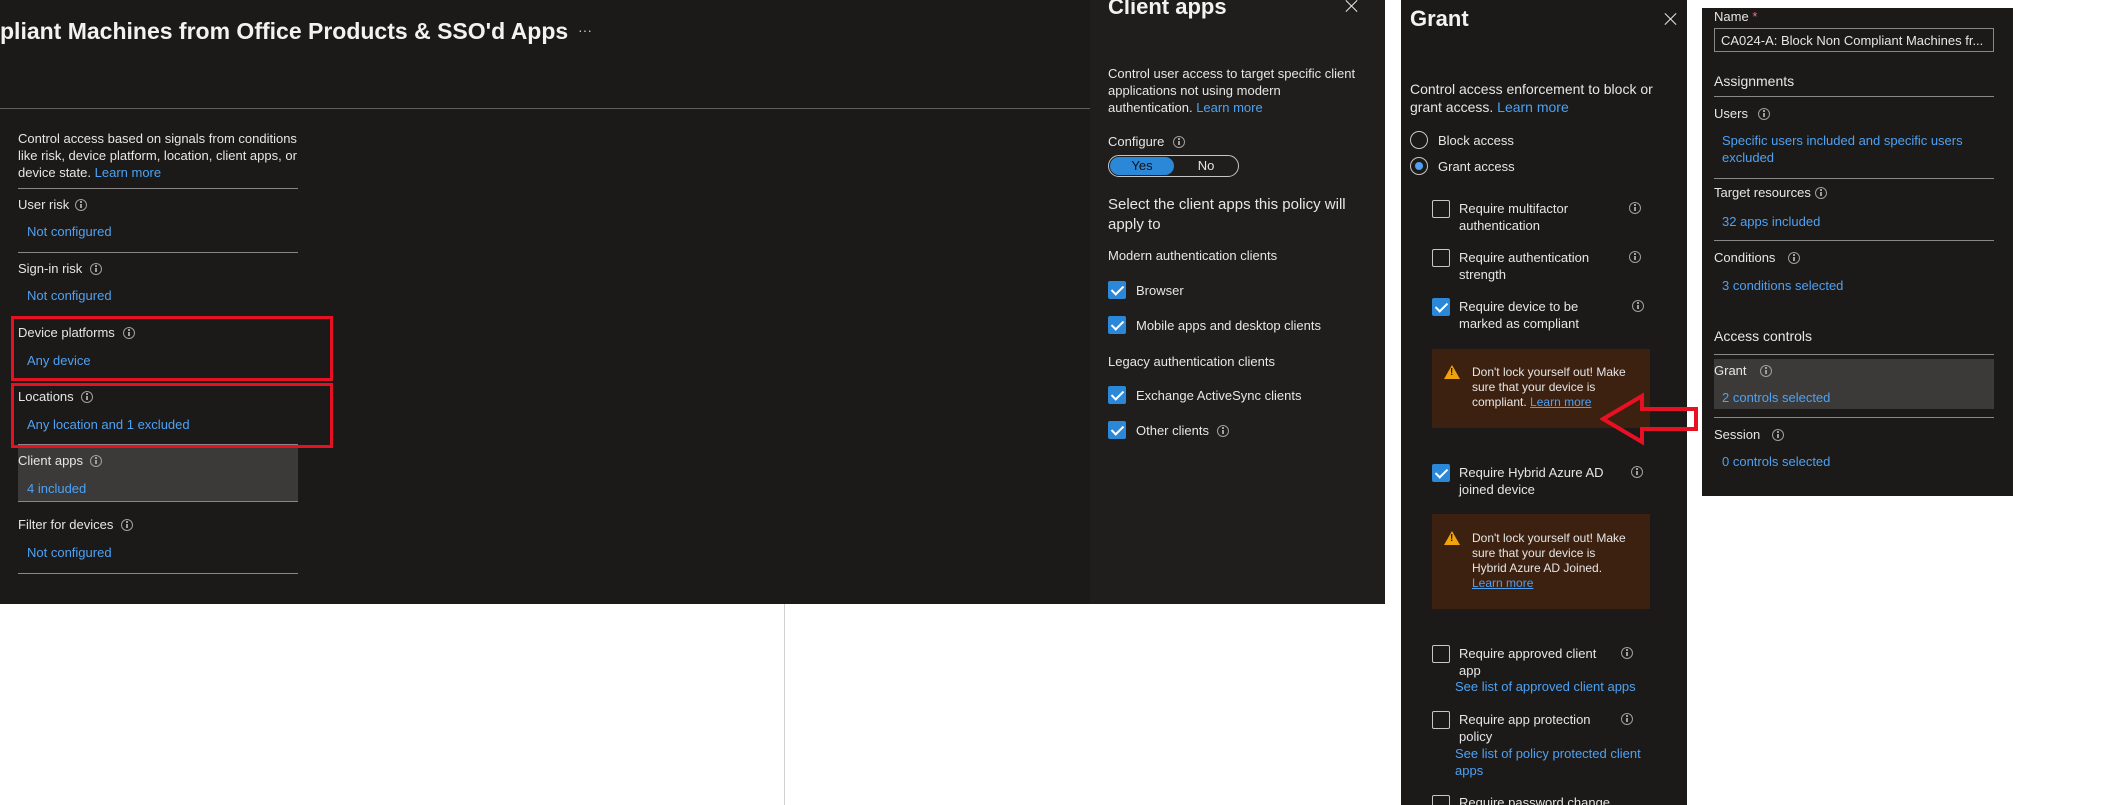  Describe the element at coordinates (1117, 430) in the screenshot. I see `other-clients-checkbox` at that location.